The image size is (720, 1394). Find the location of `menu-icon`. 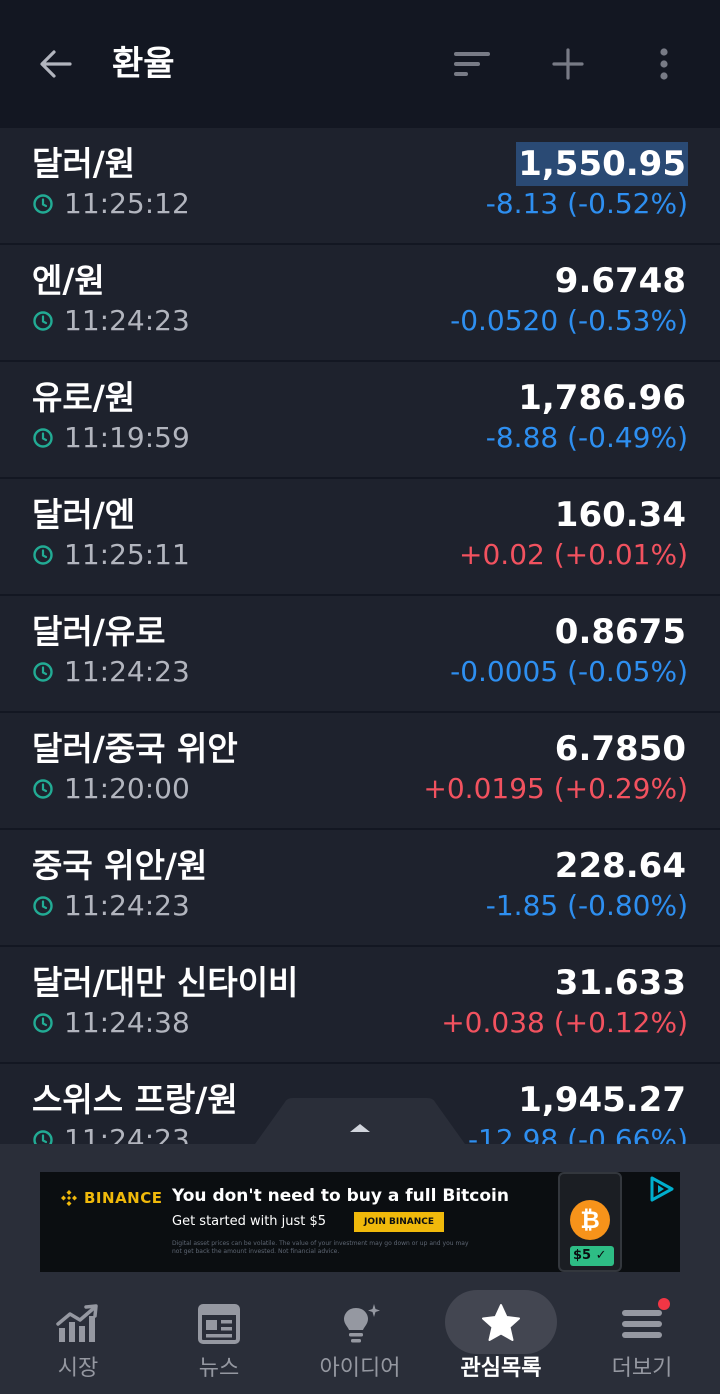

menu-icon is located at coordinates (642, 1324).